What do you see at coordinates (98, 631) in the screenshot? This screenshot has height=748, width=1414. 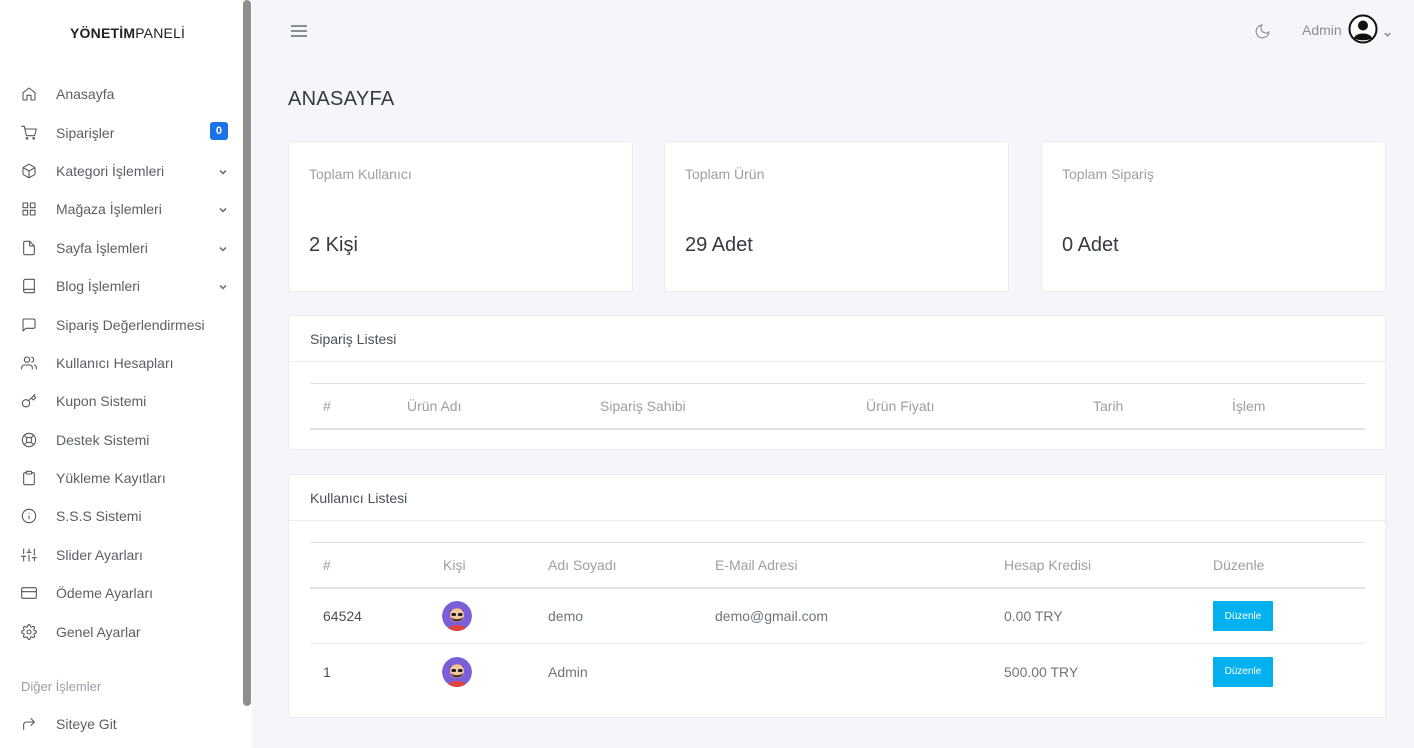 I see `sidebar-item-label: Genel Ayarlar` at bounding box center [98, 631].